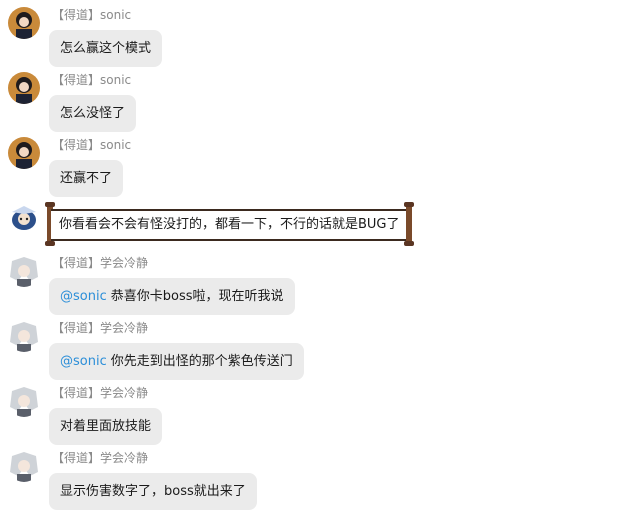 This screenshot has height=510, width=639. I want to click on message-bubble: @sonic 你先走到出怪的那个紫色传送门, so click(176, 361).